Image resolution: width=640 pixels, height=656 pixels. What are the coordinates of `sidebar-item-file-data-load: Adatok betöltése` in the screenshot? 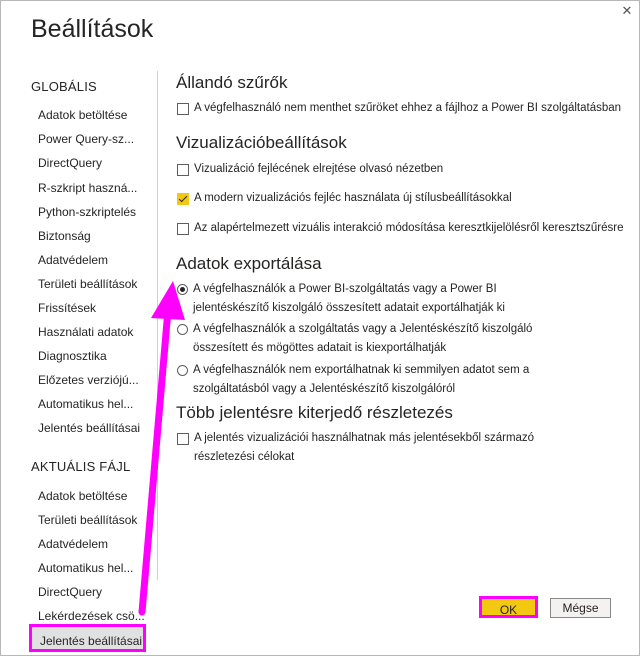 It's located at (82, 496).